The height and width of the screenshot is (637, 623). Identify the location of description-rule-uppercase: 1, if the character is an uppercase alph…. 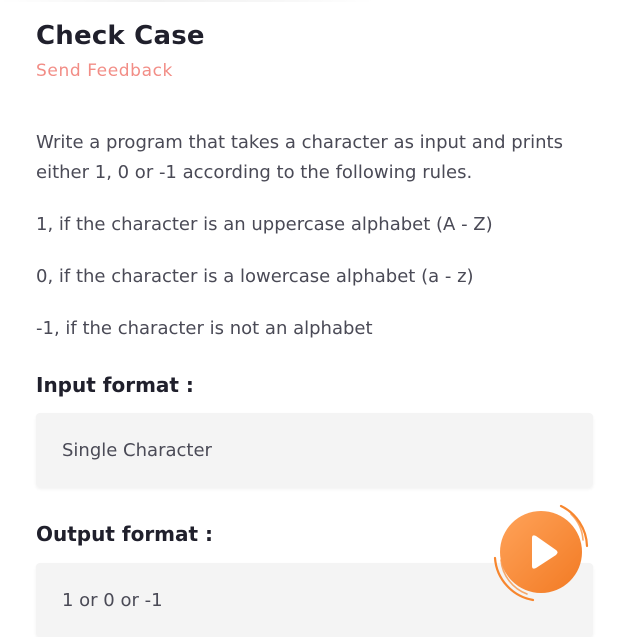
(264, 224).